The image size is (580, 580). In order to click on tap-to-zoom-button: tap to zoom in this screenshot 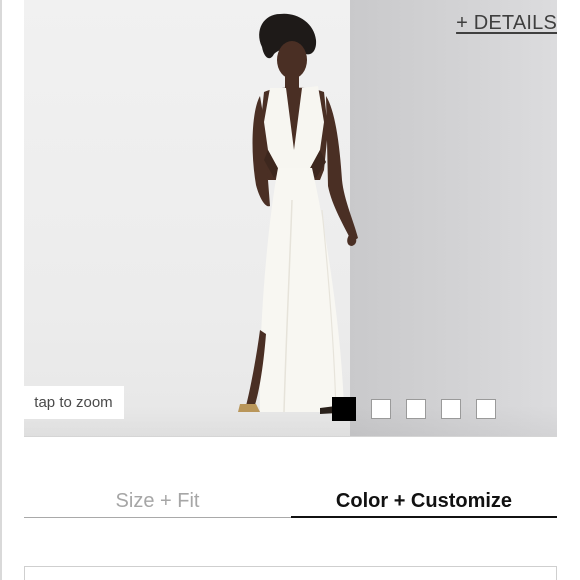, I will do `click(73, 402)`.